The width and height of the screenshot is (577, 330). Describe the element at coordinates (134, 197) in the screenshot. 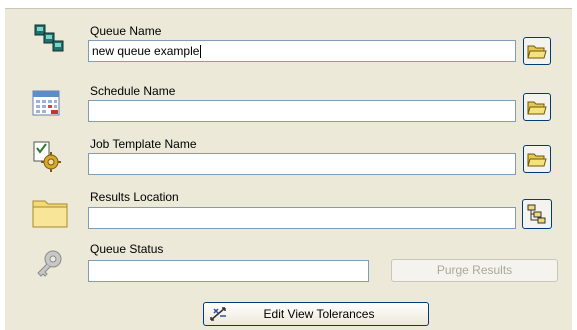

I see `results-location-label: Results Location` at that location.